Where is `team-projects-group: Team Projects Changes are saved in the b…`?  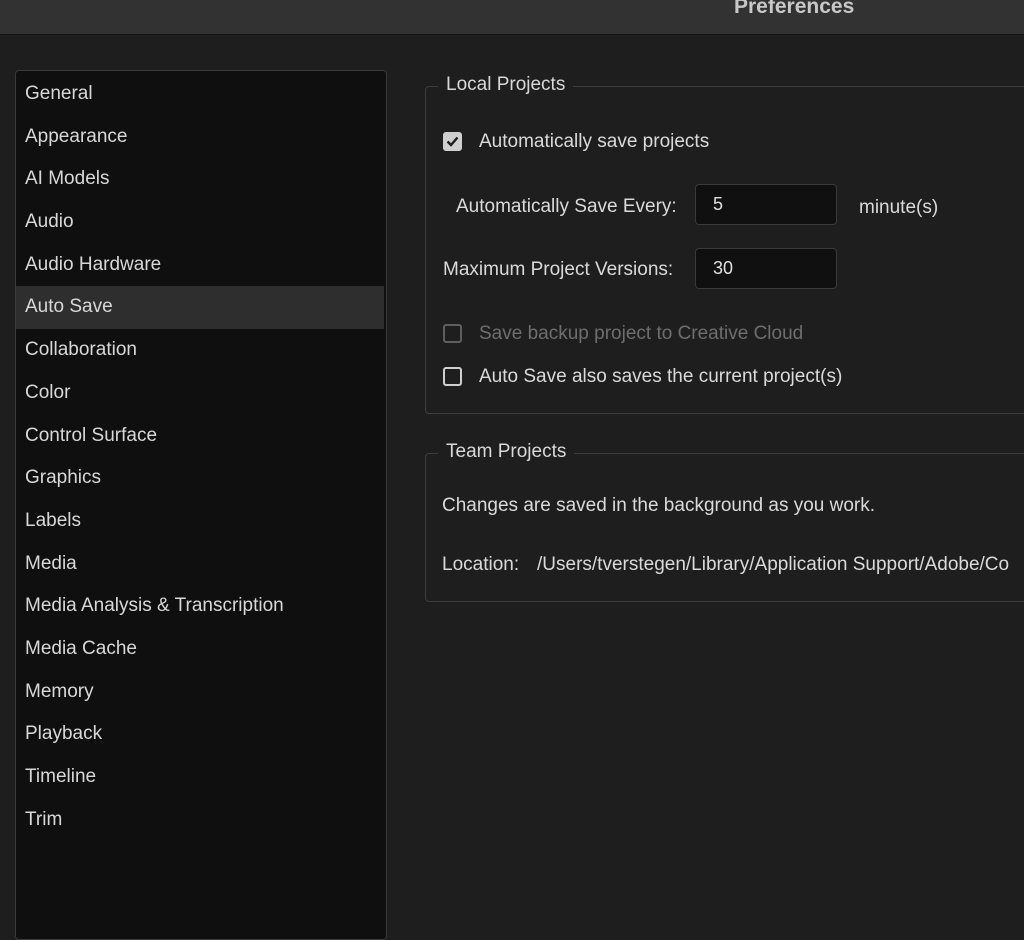 team-projects-group: Team Projects Changes are saved in the b… is located at coordinates (724, 521).